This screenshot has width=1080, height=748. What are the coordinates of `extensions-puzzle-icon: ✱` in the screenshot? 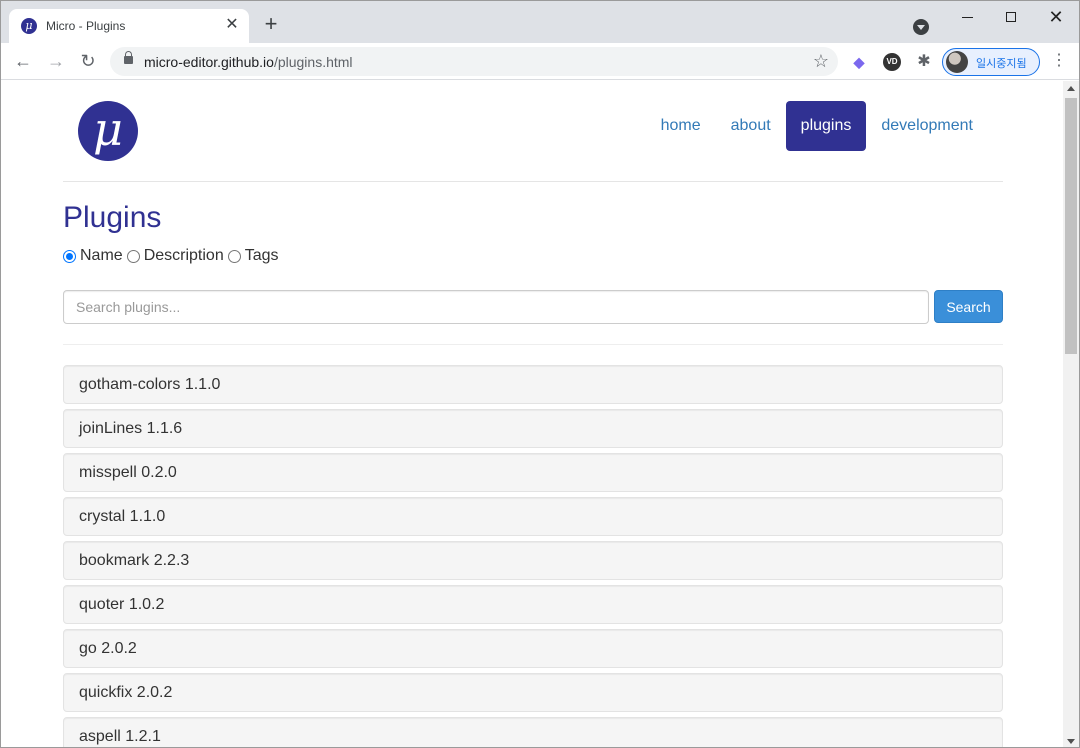 It's located at (924, 62).